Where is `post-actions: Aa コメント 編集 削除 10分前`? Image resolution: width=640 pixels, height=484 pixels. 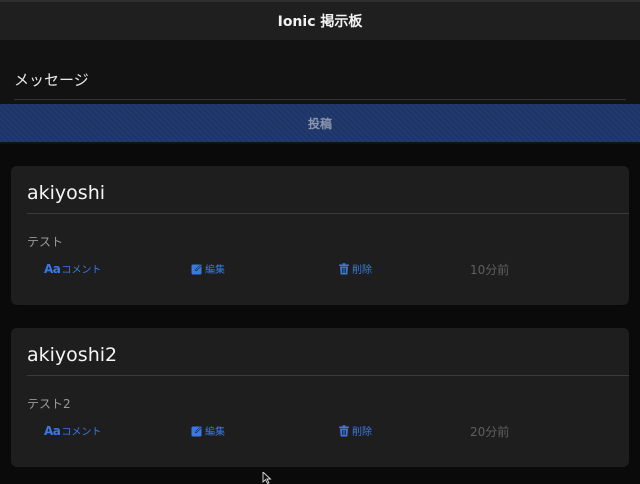 post-actions: Aa コメント 編集 削除 10分前 is located at coordinates (320, 270).